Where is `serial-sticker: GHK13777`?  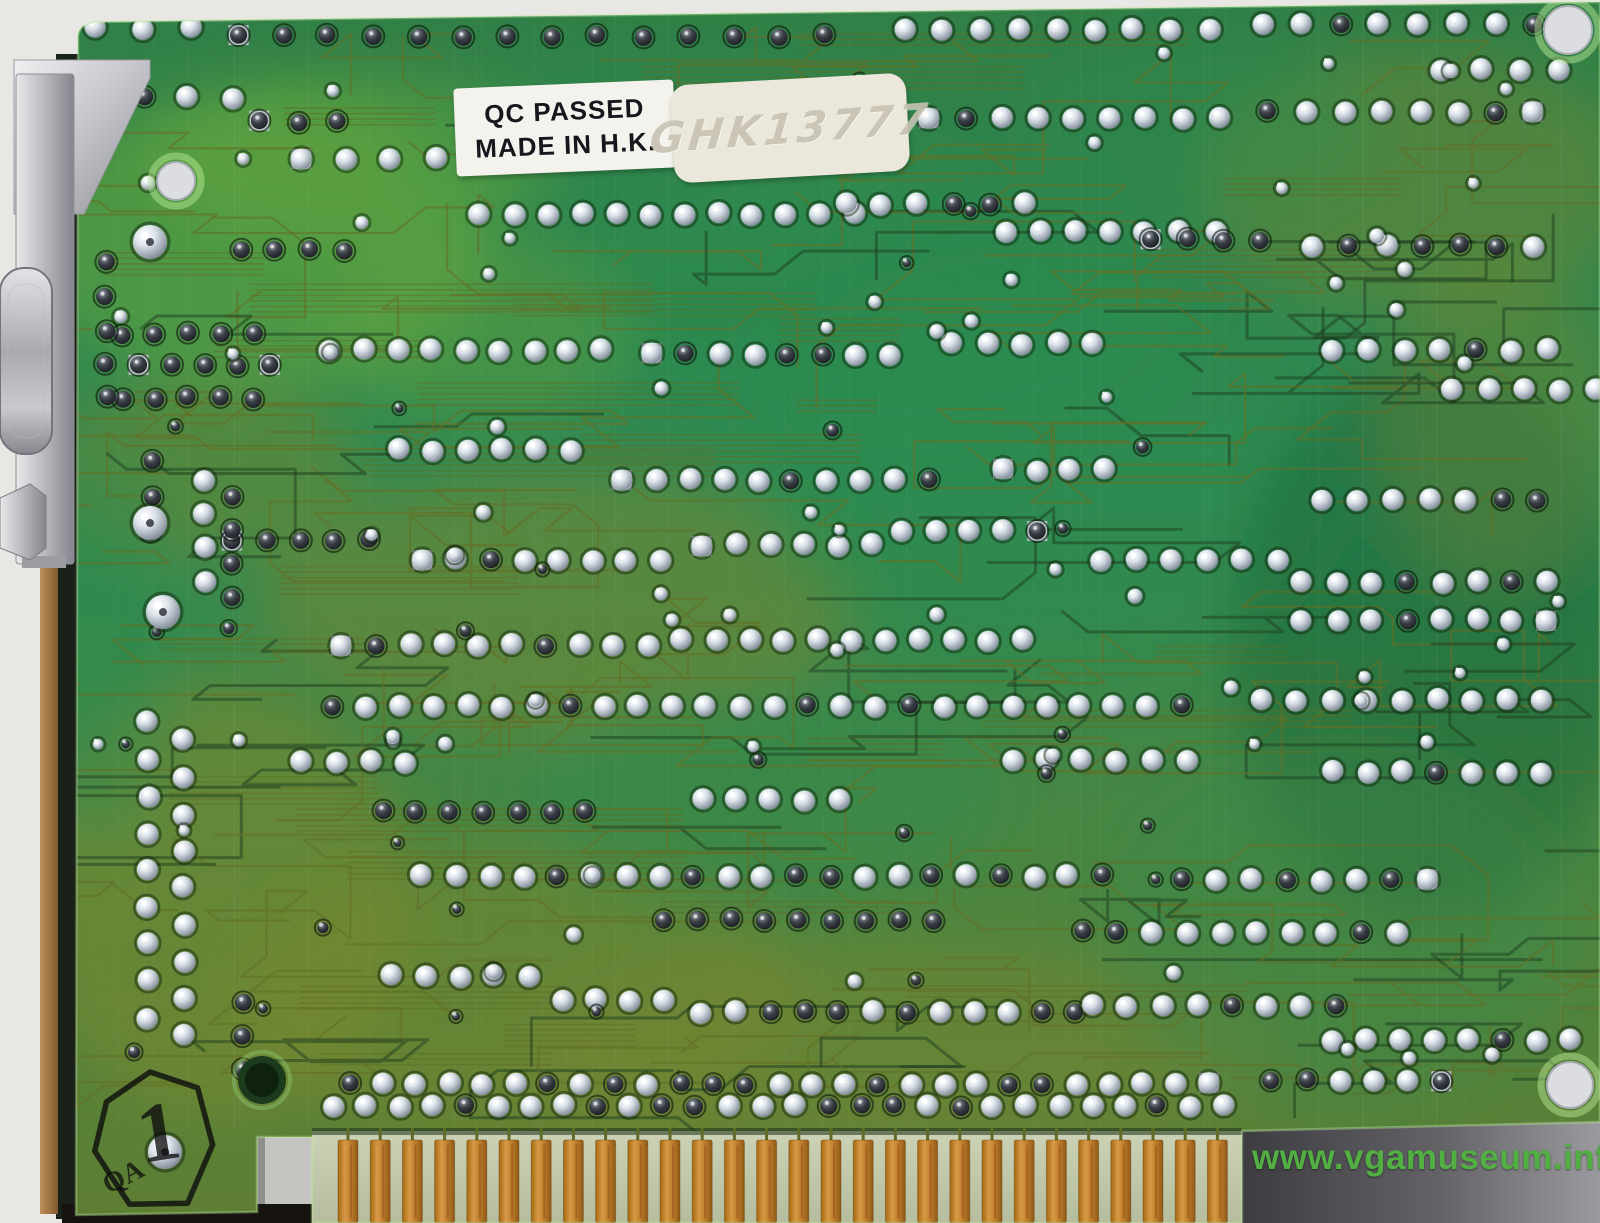 serial-sticker: GHK13777 is located at coordinates (790, 128).